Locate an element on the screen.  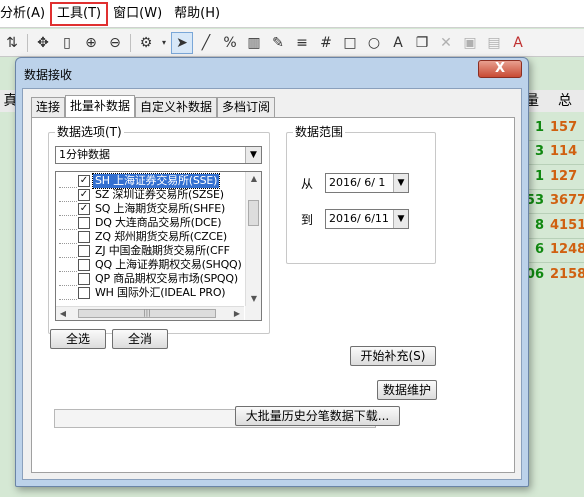
list-item: WH 国际外汇(IDEAL PRO) is located at coordinates (150, 293).